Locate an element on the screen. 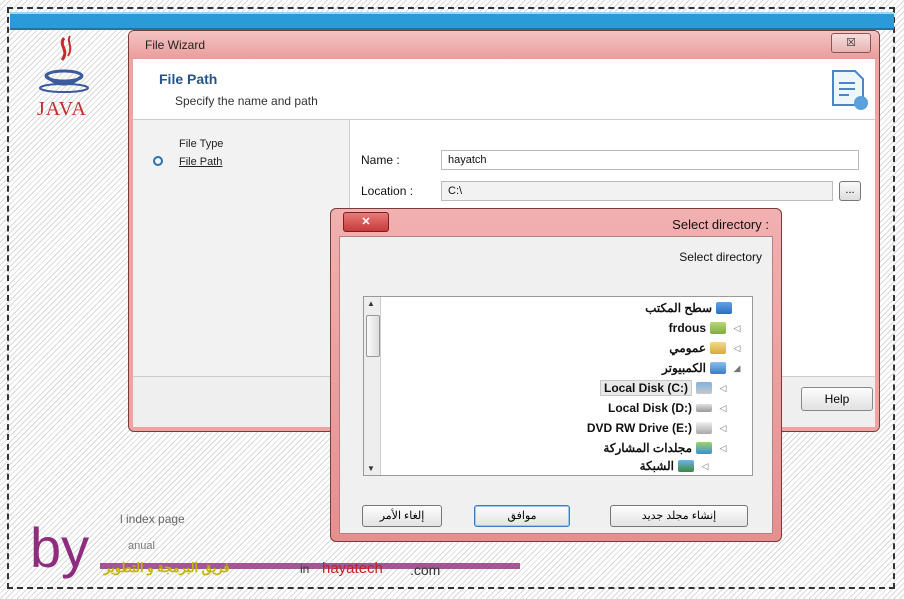 This screenshot has width=904, height=599. tree-item-label: DVD RW Drive (E:) is located at coordinates (639, 428).